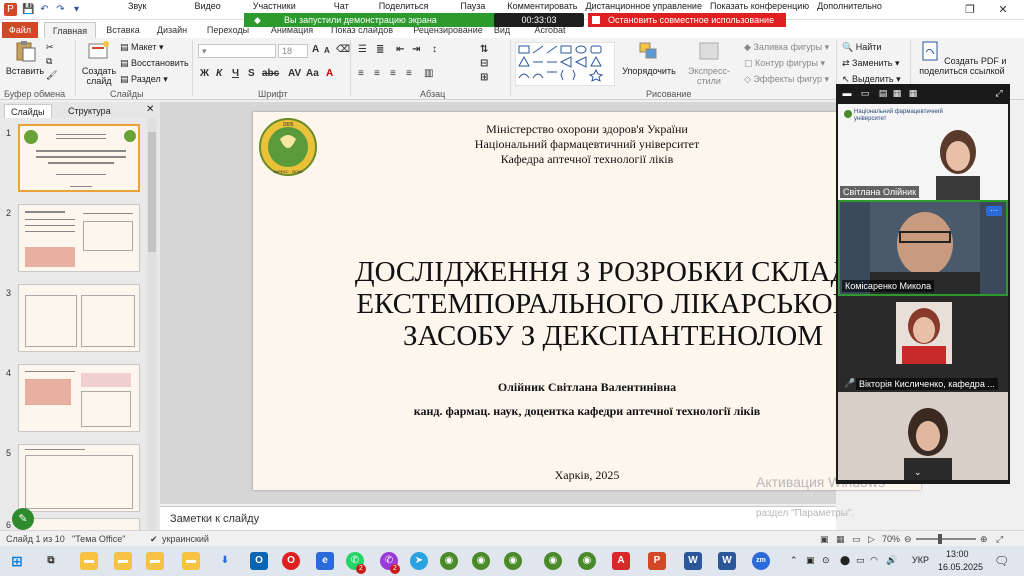 This screenshot has width=1024, height=576. I want to click on strikethrough-icon: abc, so click(270, 73).